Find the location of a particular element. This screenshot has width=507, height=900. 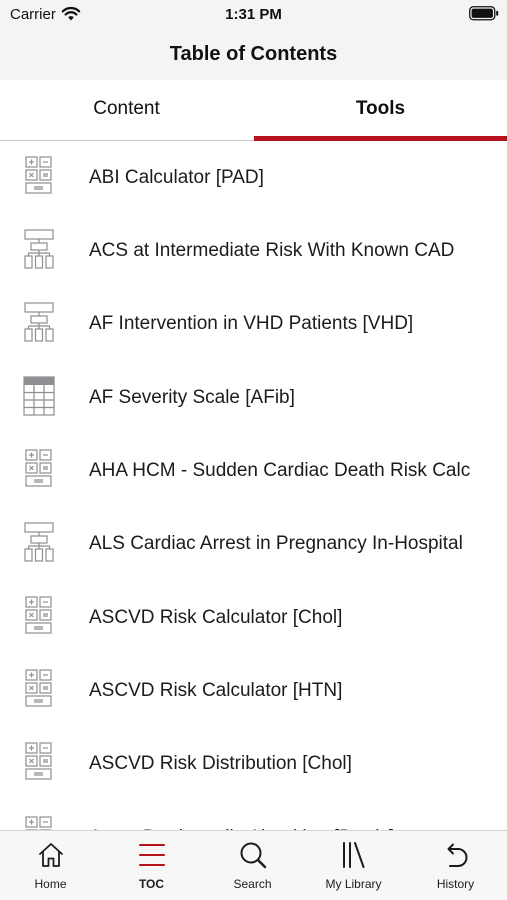

tab-bar-my-library: My Library is located at coordinates (353, 865).